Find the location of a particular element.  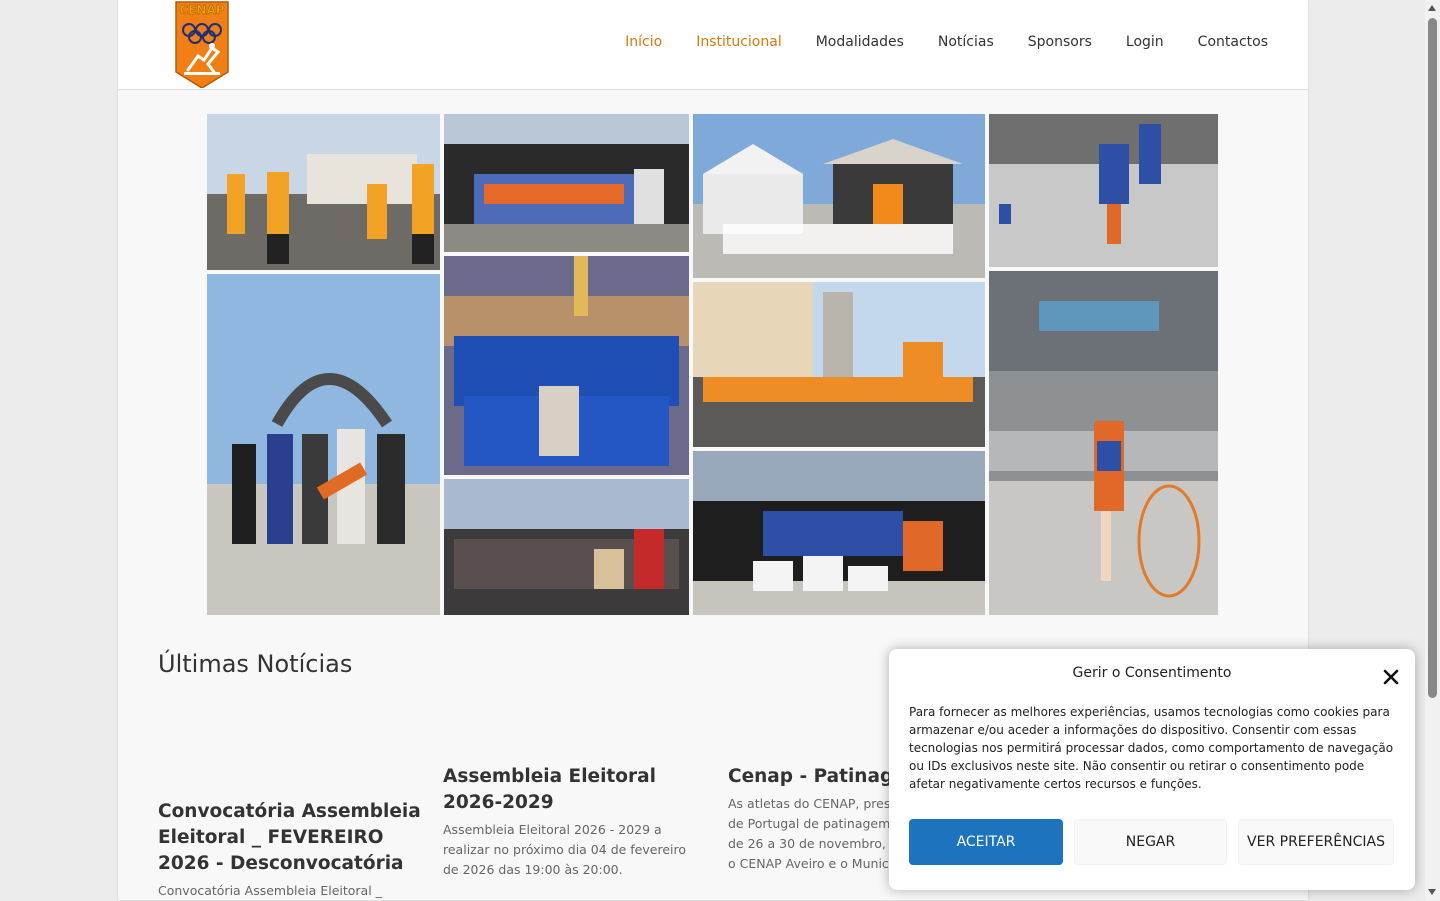

roller-hockey-kids-photo is located at coordinates (1103, 190).